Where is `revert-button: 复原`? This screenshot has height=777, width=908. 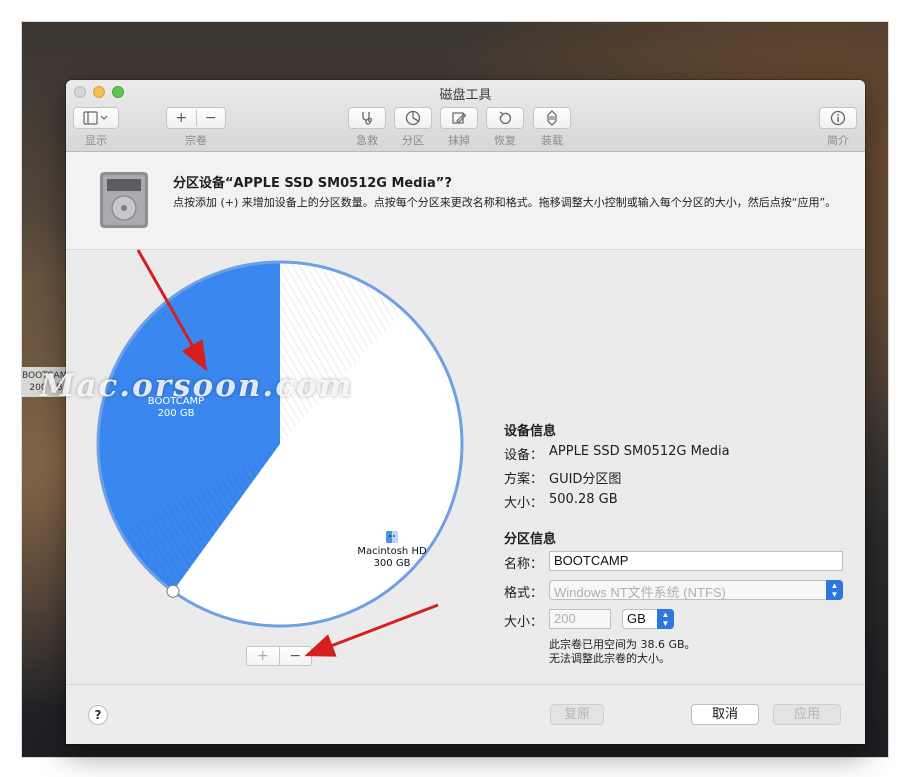
revert-button: 复原 is located at coordinates (577, 714).